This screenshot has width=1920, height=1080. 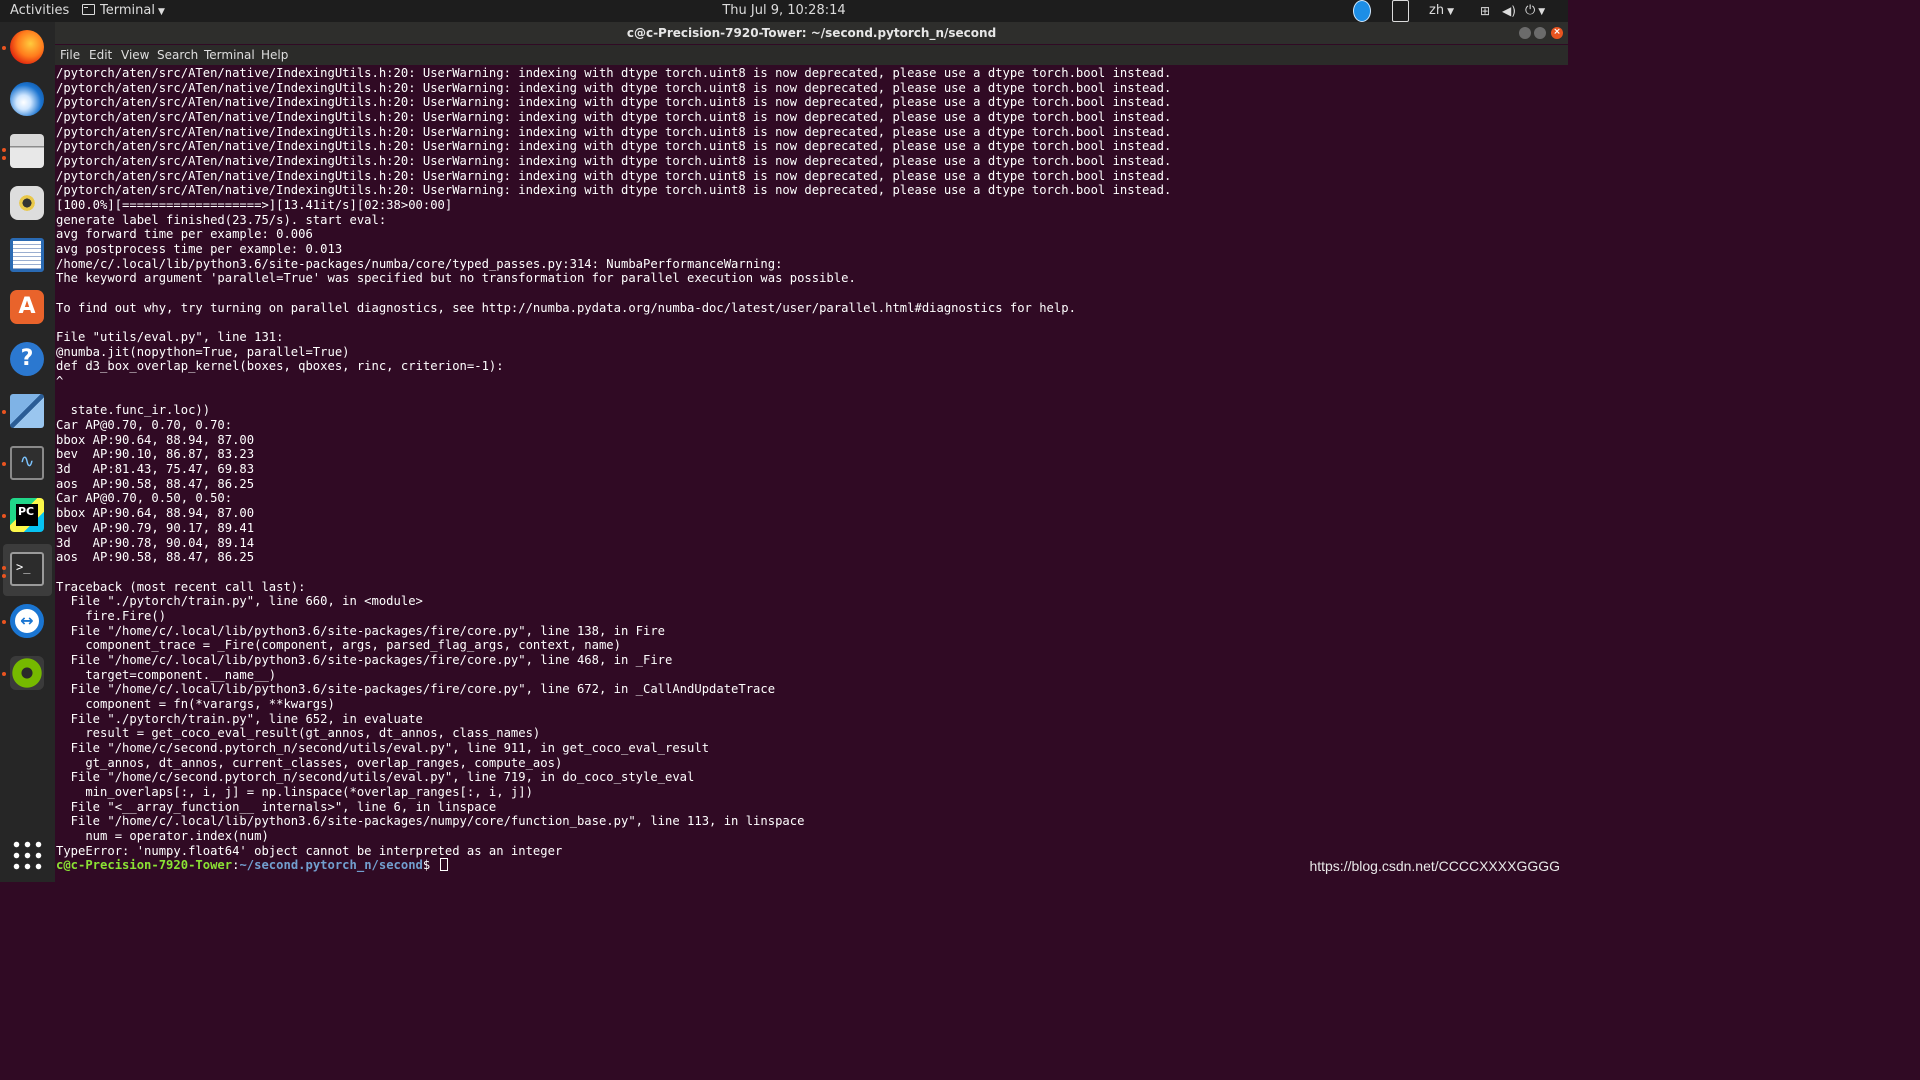 What do you see at coordinates (177, 55) in the screenshot?
I see `menu-search: Search` at bounding box center [177, 55].